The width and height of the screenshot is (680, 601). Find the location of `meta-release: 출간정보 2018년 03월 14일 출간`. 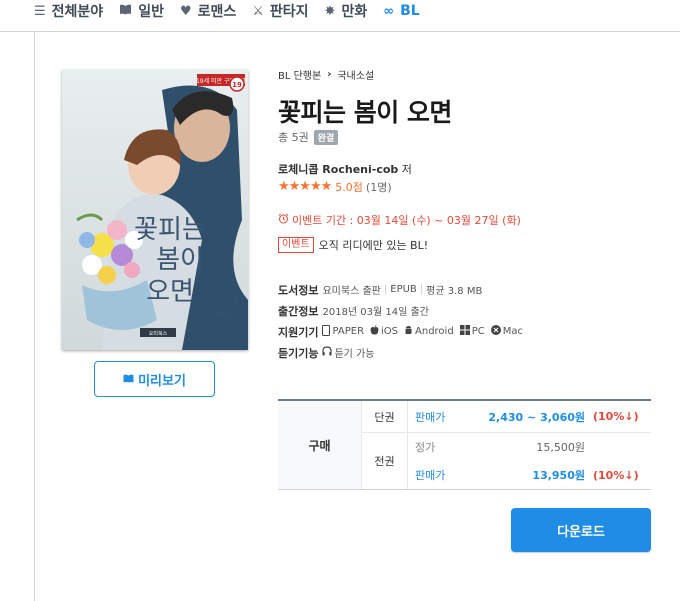

meta-release: 출간정보 2018년 03월 14일 출간 is located at coordinates (468, 310).